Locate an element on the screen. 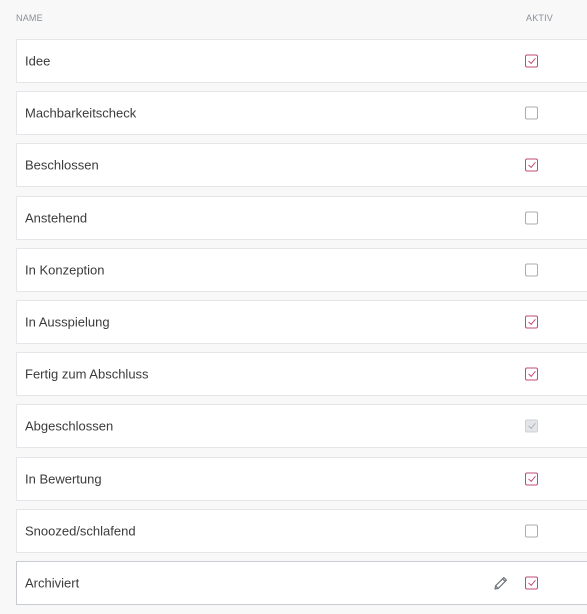 The image size is (587, 614). status-label: Beschlossen is located at coordinates (62, 165).